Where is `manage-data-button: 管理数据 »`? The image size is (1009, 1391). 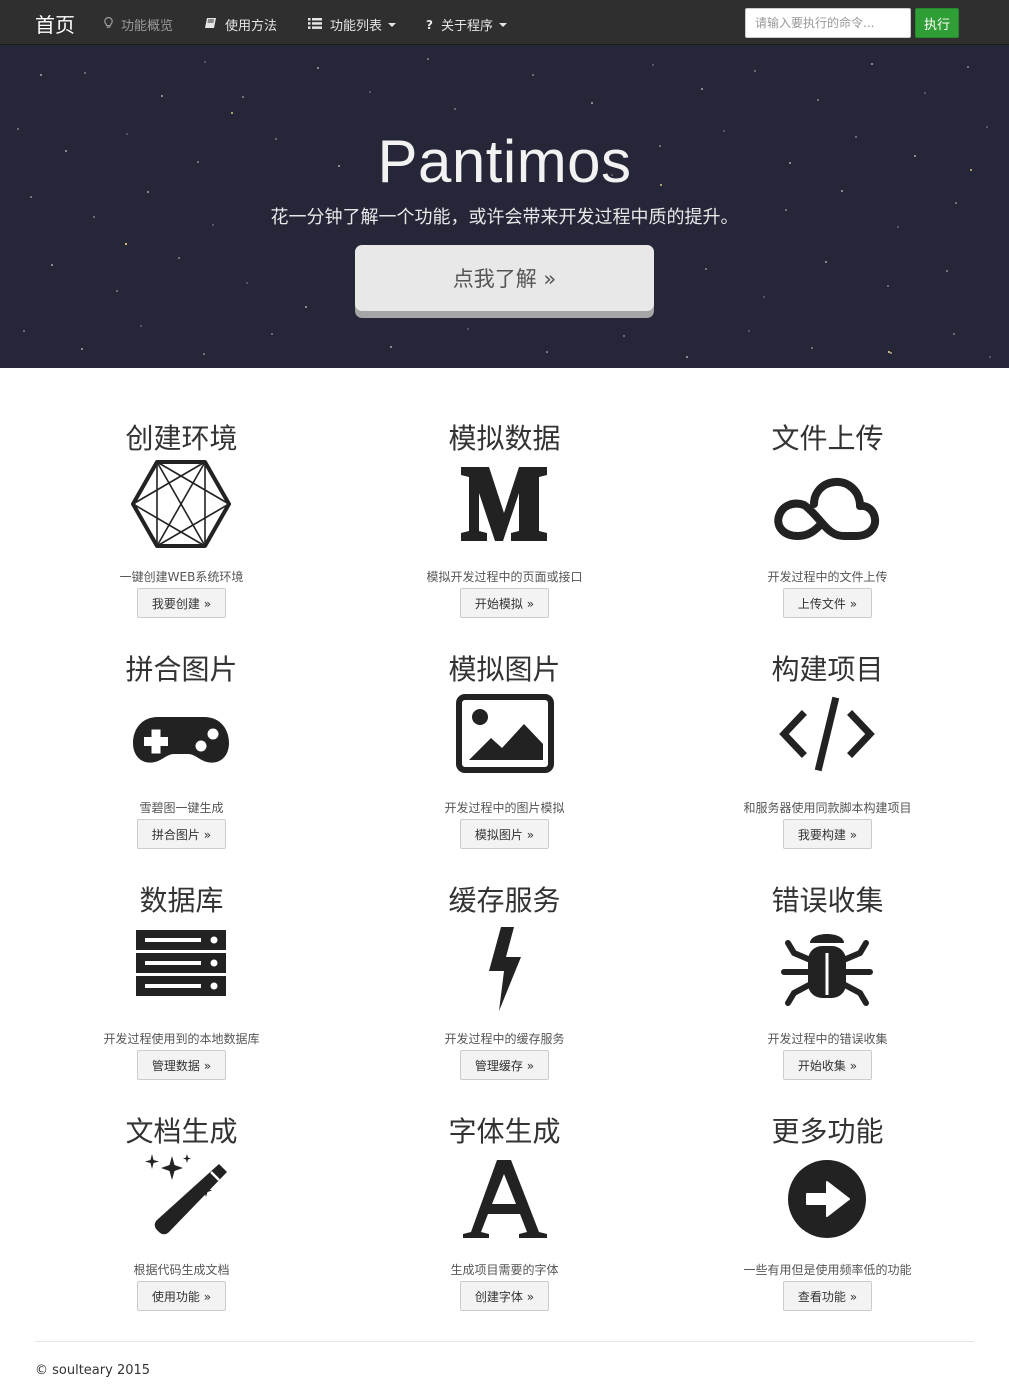
manage-data-button: 管理数据 » is located at coordinates (181, 1065).